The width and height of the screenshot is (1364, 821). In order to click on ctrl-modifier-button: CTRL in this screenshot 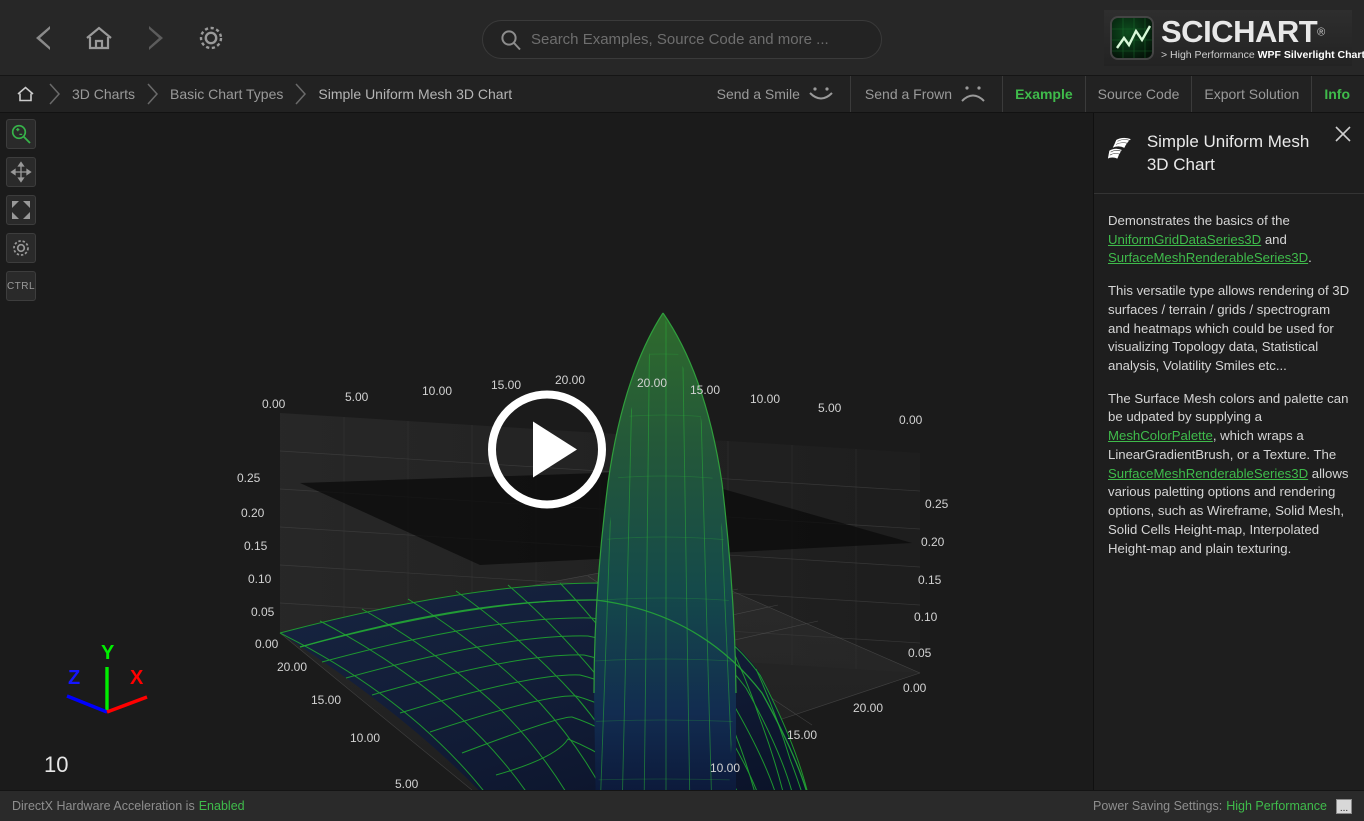, I will do `click(21, 286)`.